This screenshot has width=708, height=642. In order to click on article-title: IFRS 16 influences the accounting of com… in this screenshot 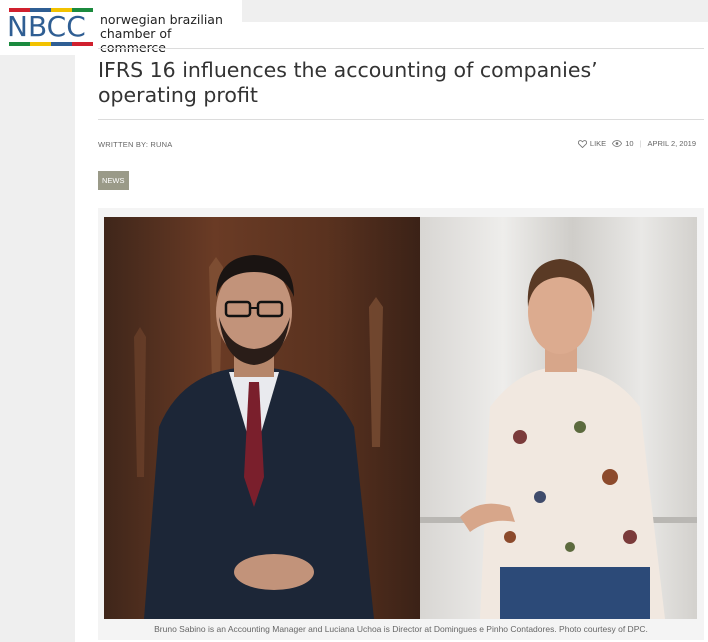, I will do `click(348, 82)`.